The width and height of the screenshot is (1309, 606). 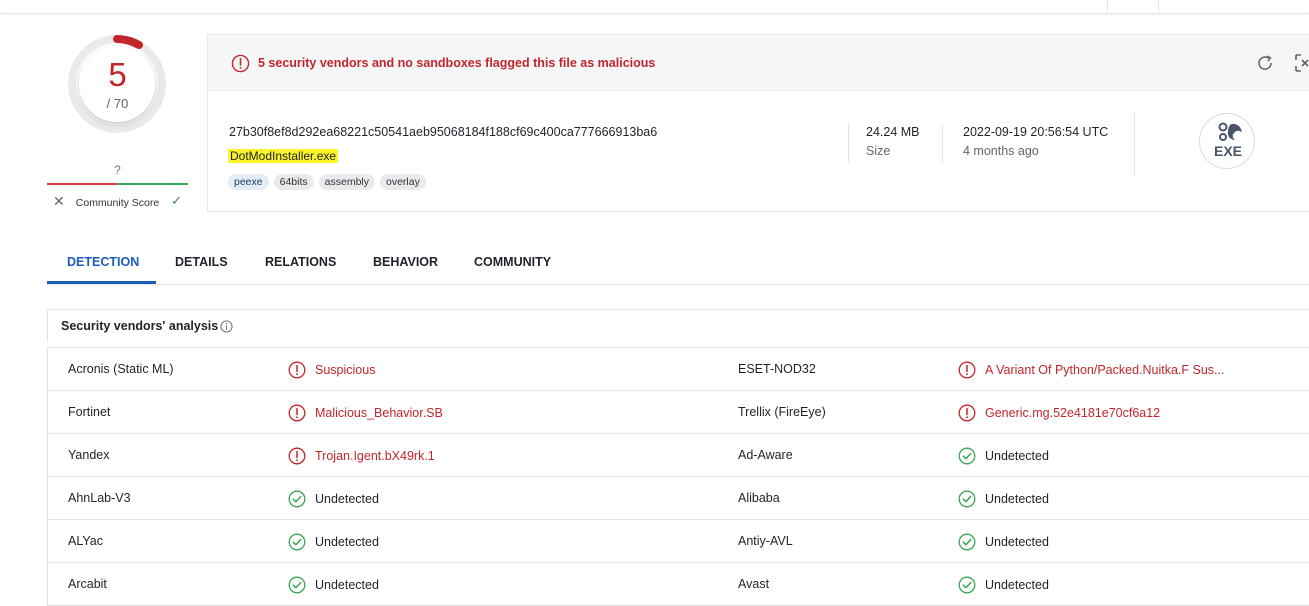 What do you see at coordinates (1073, 413) in the screenshot?
I see `vendor-result-label: Generic.mg.52e4181e70cf6a12` at bounding box center [1073, 413].